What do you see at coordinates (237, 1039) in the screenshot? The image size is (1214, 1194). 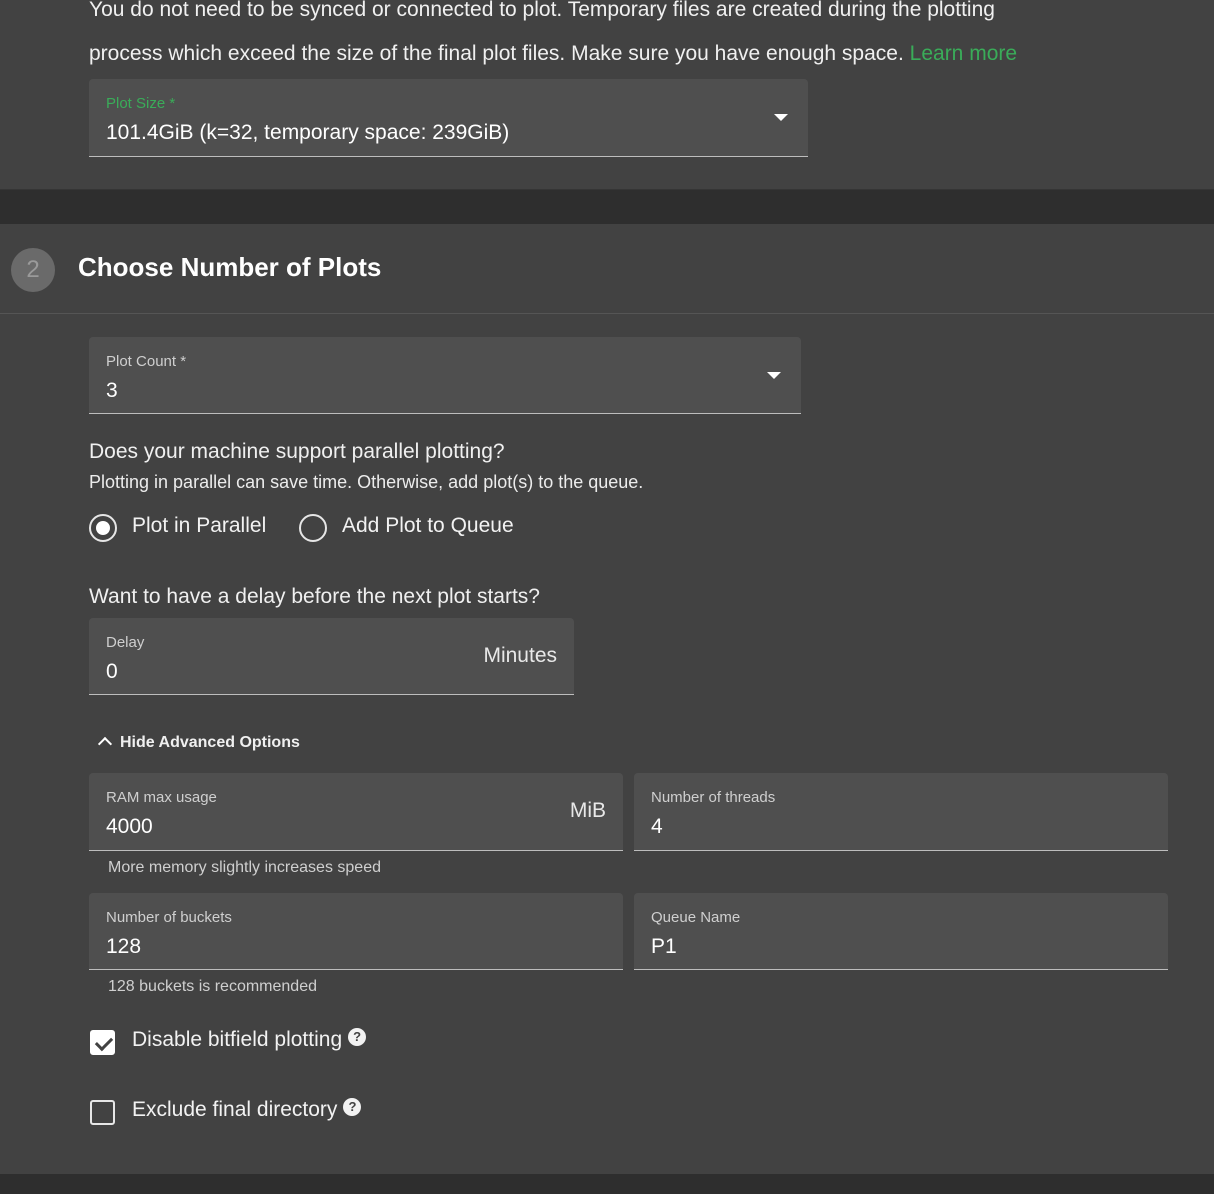 I see `disable-bitfield-label: Disable bitfield plotting` at bounding box center [237, 1039].